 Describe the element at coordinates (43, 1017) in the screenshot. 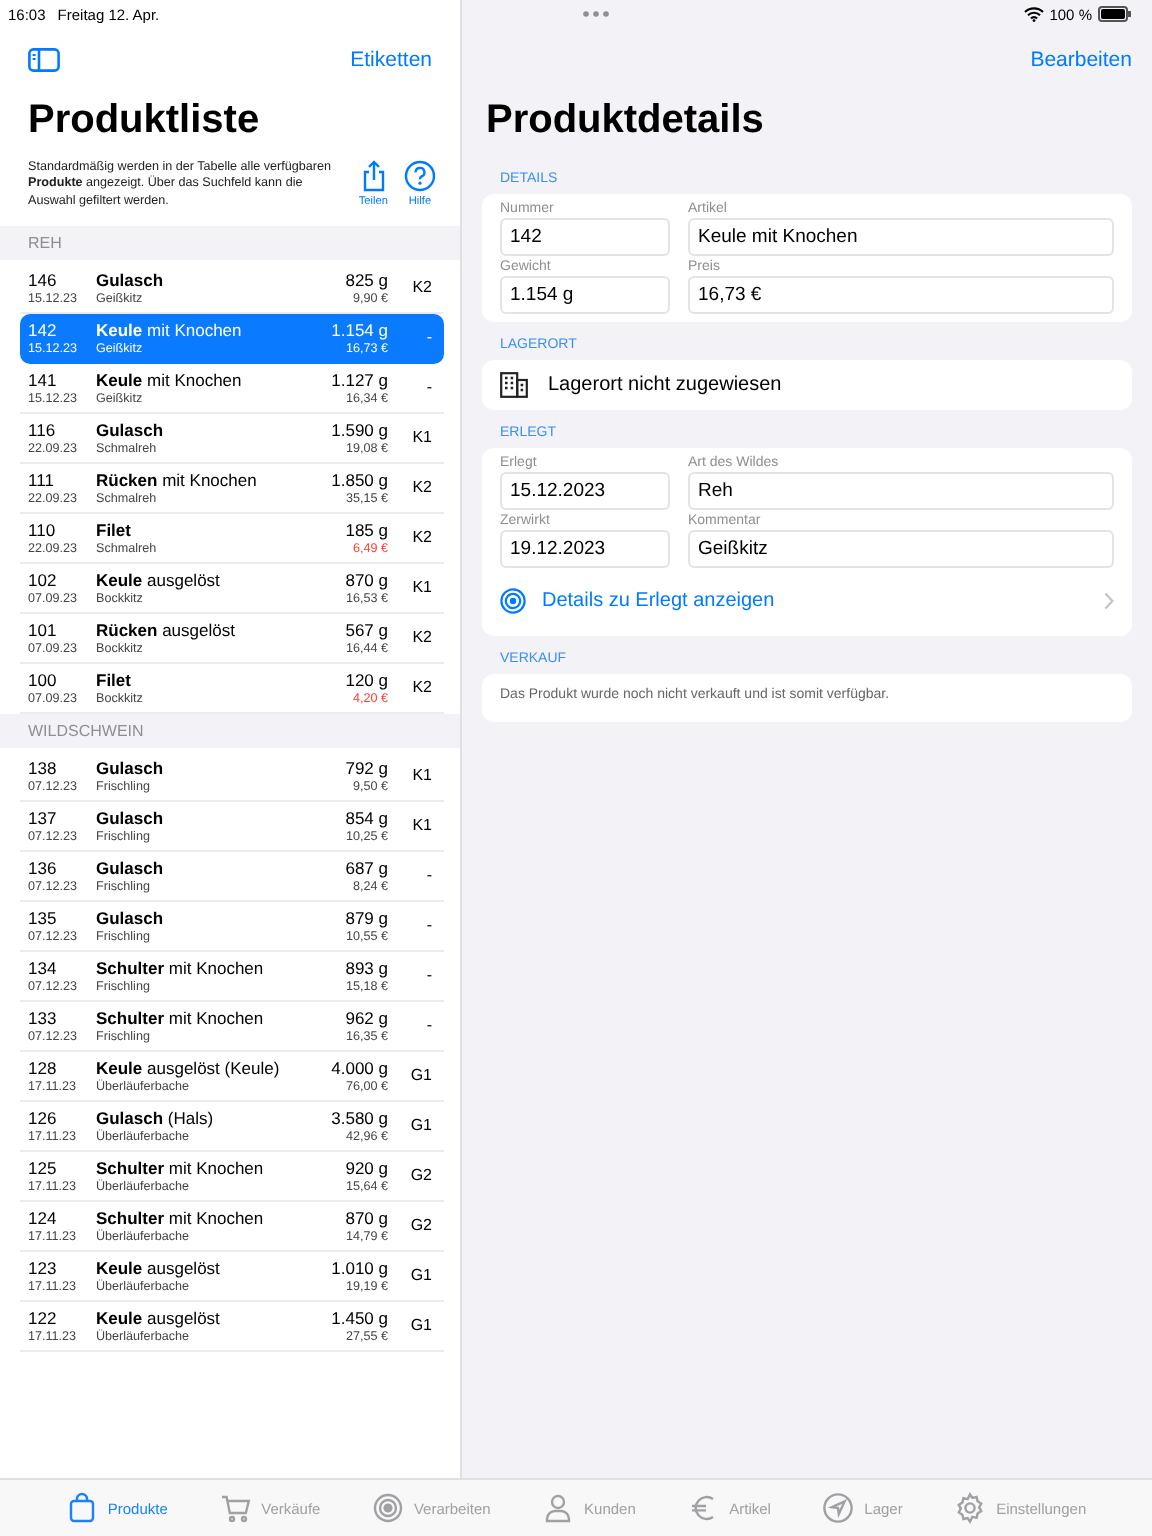

I see `product-number: 133` at that location.